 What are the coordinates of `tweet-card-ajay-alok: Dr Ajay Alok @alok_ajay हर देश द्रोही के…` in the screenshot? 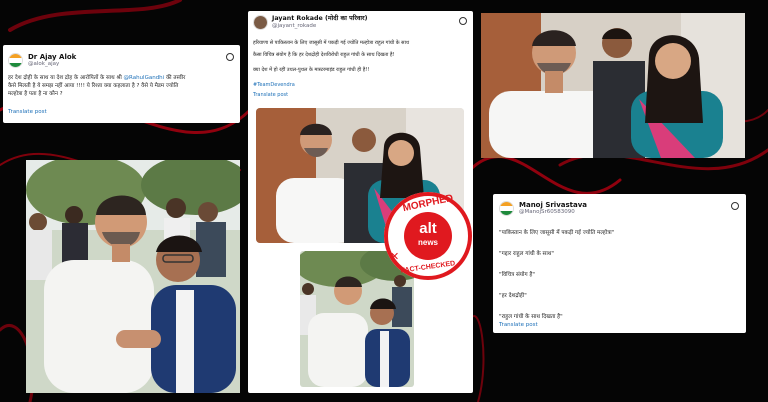 It's located at (121, 84).